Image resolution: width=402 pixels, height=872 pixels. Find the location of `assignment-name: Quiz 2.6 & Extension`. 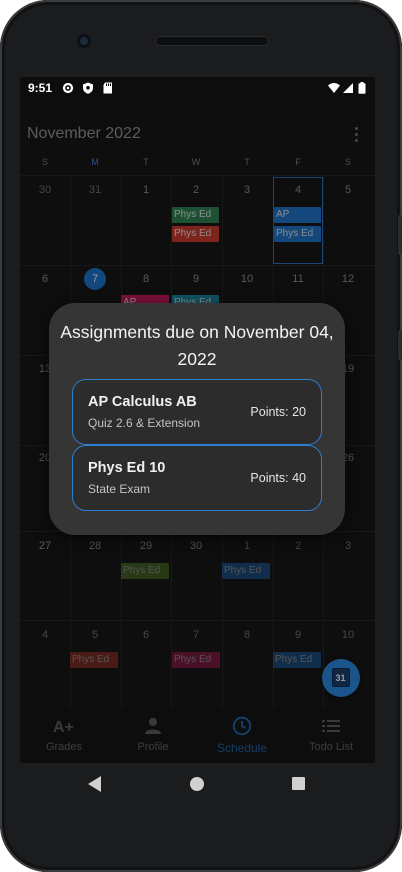

assignment-name: Quiz 2.6 & Extension is located at coordinates (144, 423).